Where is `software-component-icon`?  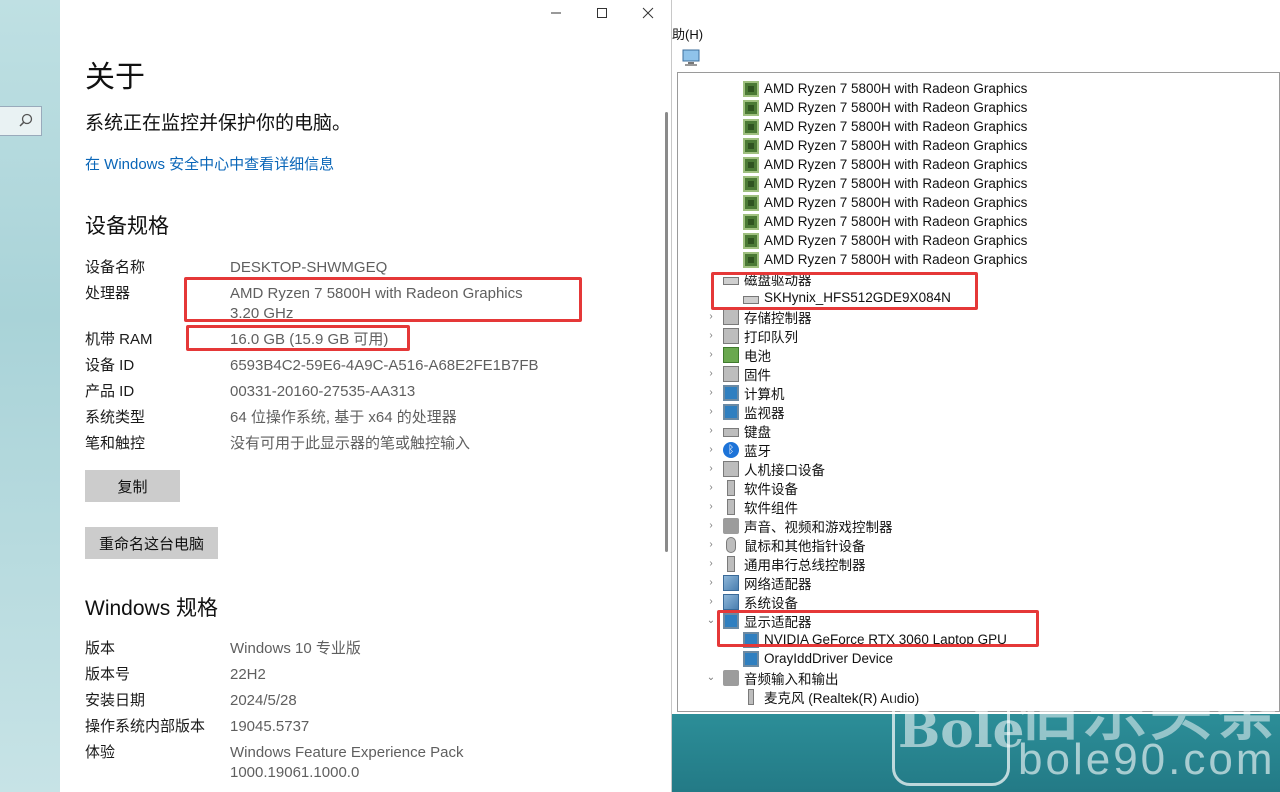
software-component-icon is located at coordinates (731, 506).